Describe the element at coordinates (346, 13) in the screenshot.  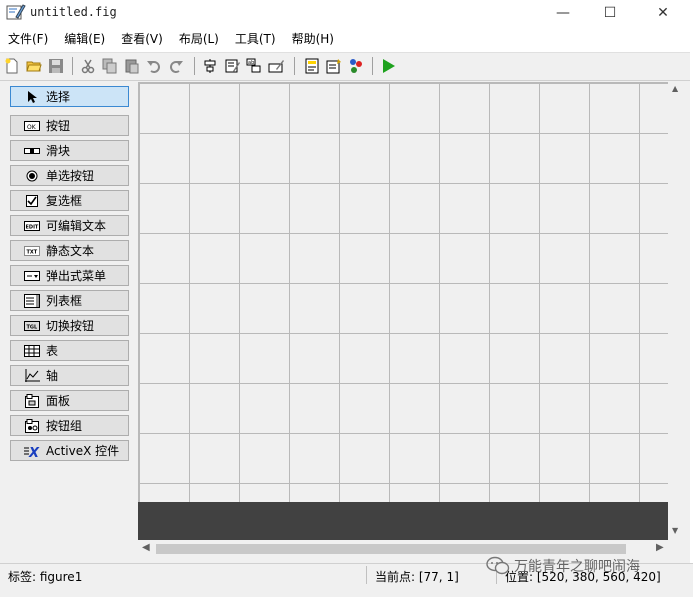
I see `title-bar: untitled.fig — ☐ ✕` at that location.